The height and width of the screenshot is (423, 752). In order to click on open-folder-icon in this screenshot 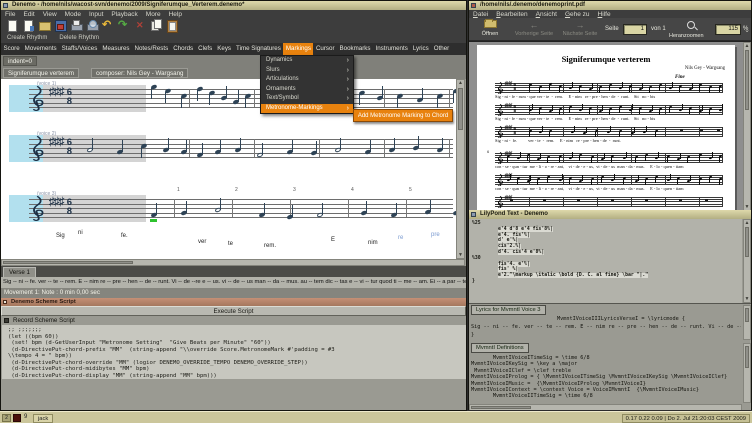, I will do `click(44, 25)`.